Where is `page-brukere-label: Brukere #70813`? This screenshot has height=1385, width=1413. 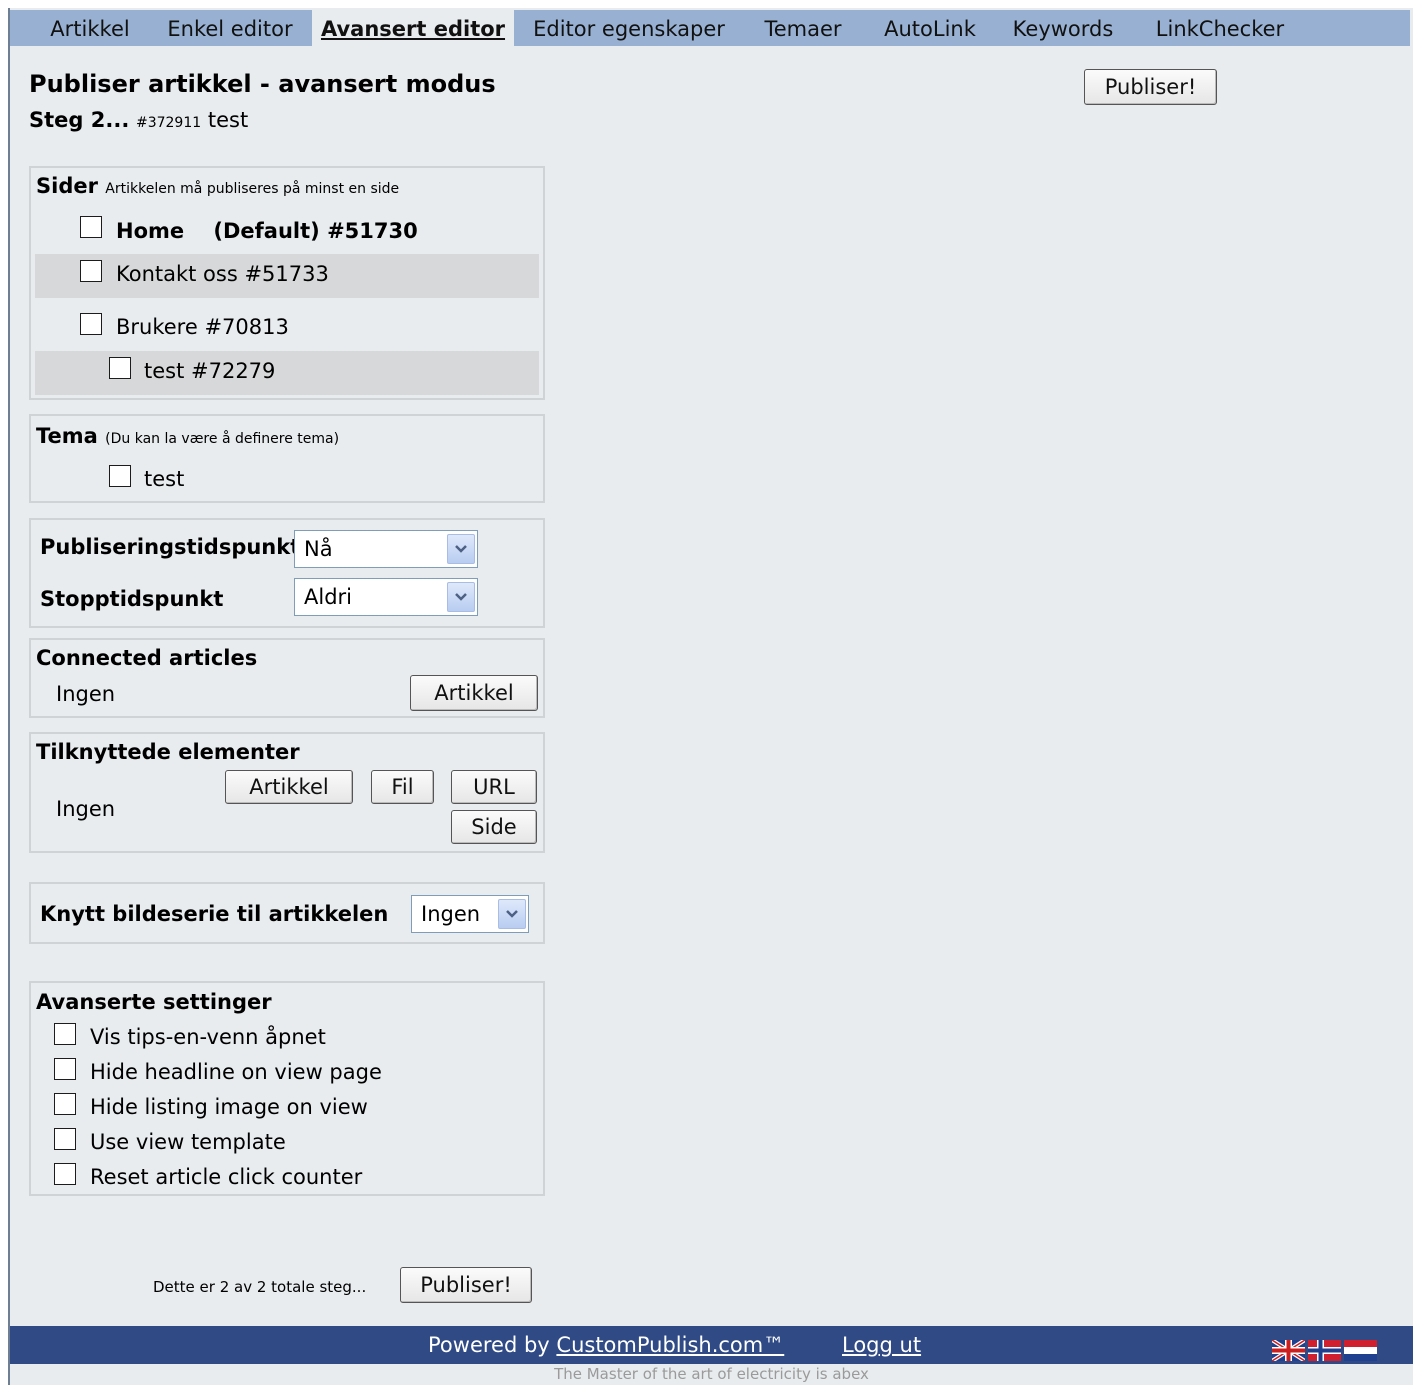 page-brukere-label: Brukere #70813 is located at coordinates (202, 327).